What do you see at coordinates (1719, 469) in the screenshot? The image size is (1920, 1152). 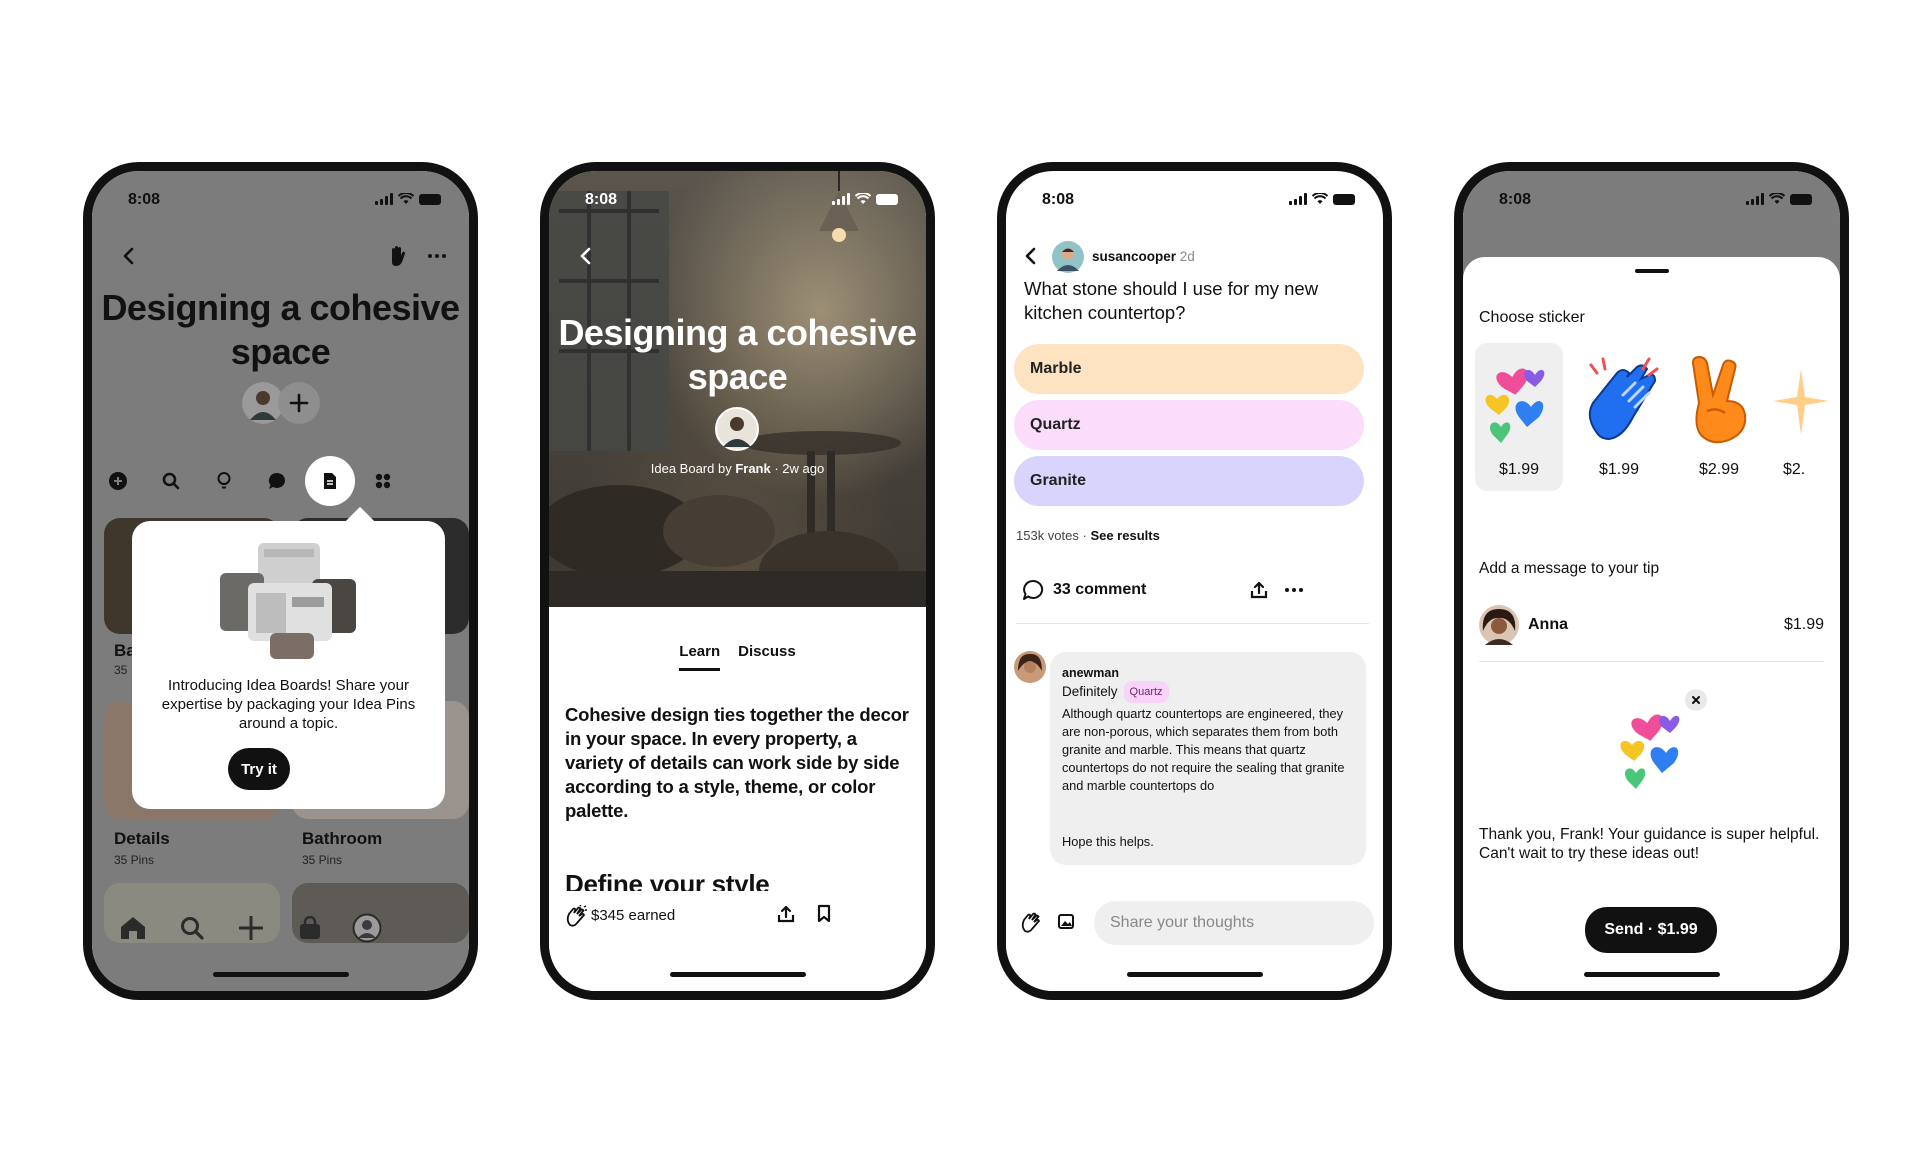 I see `sticker-price: $2.99` at bounding box center [1719, 469].